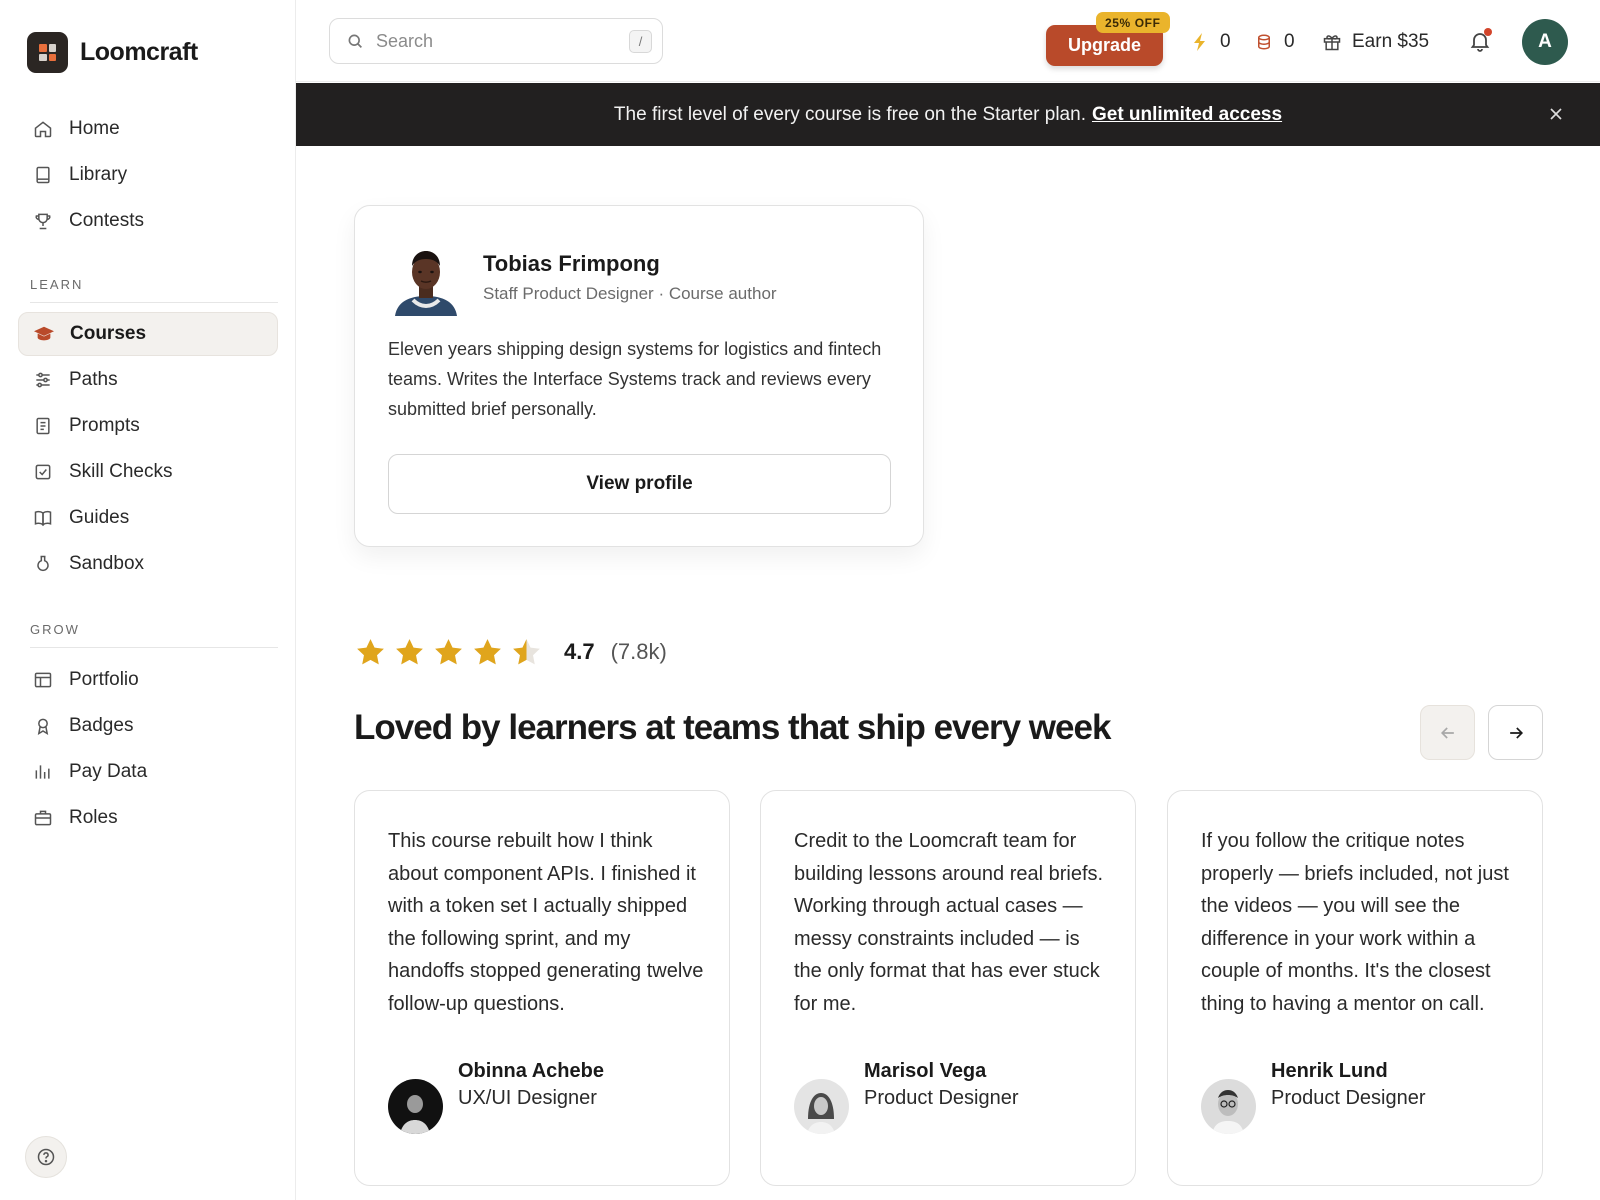 This screenshot has height=1200, width=1600. Describe the element at coordinates (43, 129) in the screenshot. I see `home-icon` at that location.